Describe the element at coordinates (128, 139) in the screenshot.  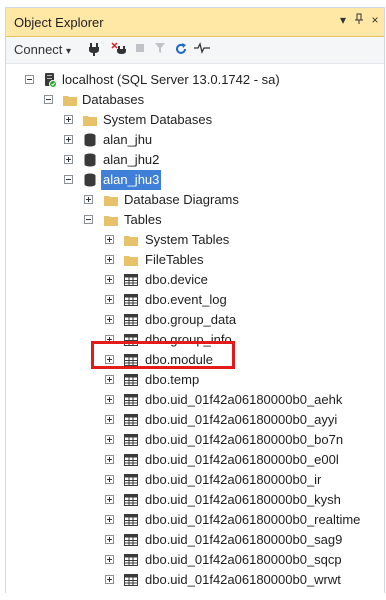
I see `tree-node-label: alan_jhu` at that location.